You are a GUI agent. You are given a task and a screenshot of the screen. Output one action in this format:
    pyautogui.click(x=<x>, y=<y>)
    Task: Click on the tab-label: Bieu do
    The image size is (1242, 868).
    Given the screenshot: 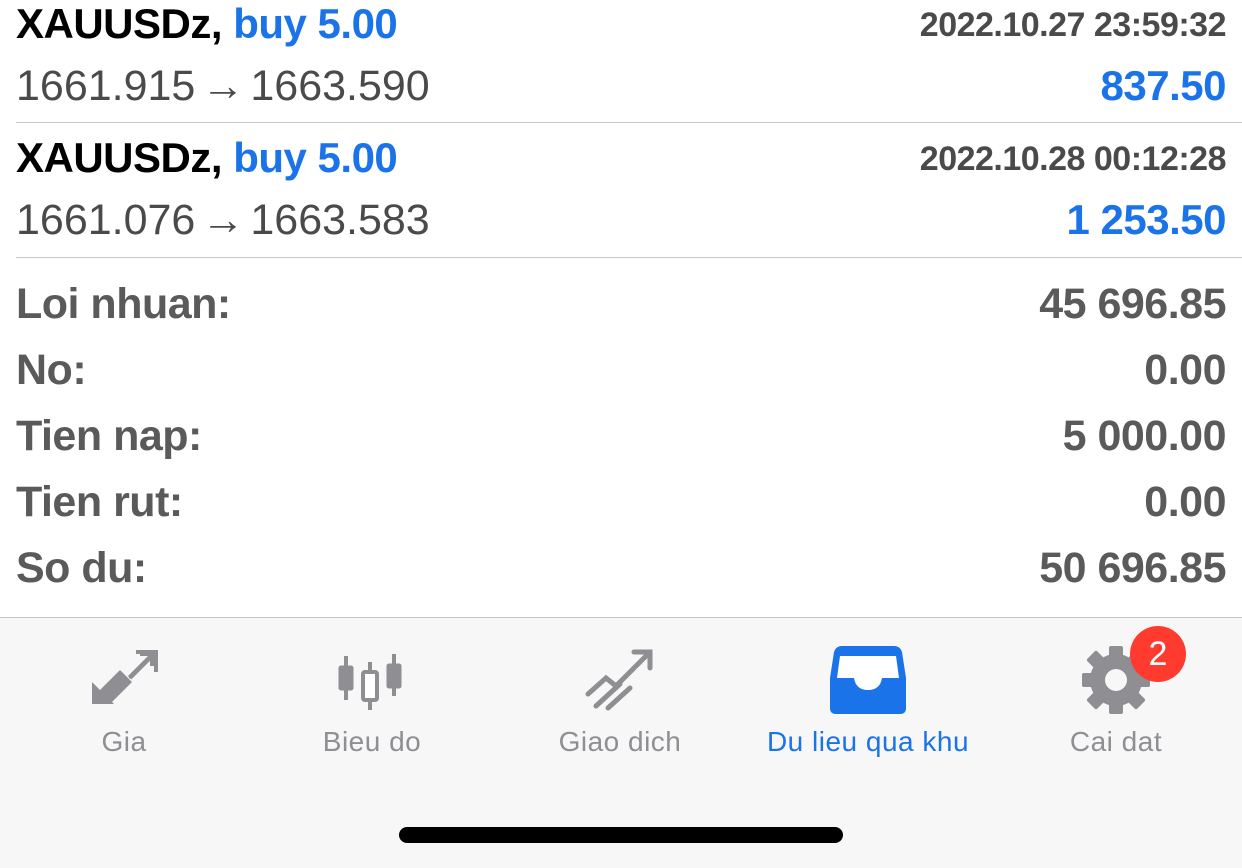 What is the action you would take?
    pyautogui.click(x=372, y=741)
    